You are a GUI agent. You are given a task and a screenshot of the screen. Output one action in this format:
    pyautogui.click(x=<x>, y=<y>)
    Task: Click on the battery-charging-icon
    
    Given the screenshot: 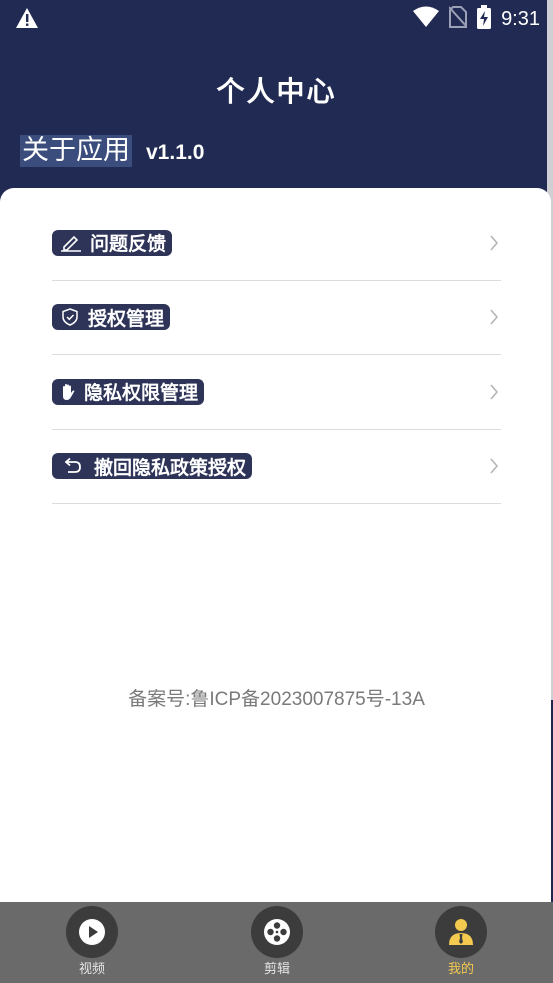 What is the action you would take?
    pyautogui.click(x=484, y=19)
    